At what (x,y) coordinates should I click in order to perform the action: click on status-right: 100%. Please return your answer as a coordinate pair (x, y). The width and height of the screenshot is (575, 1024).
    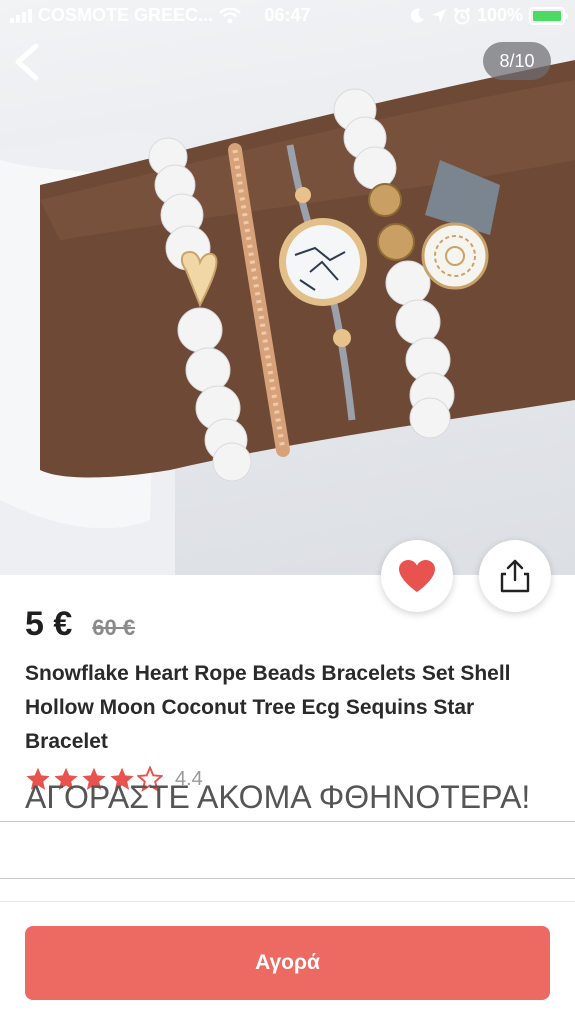
    Looking at the image, I should click on (488, 15).